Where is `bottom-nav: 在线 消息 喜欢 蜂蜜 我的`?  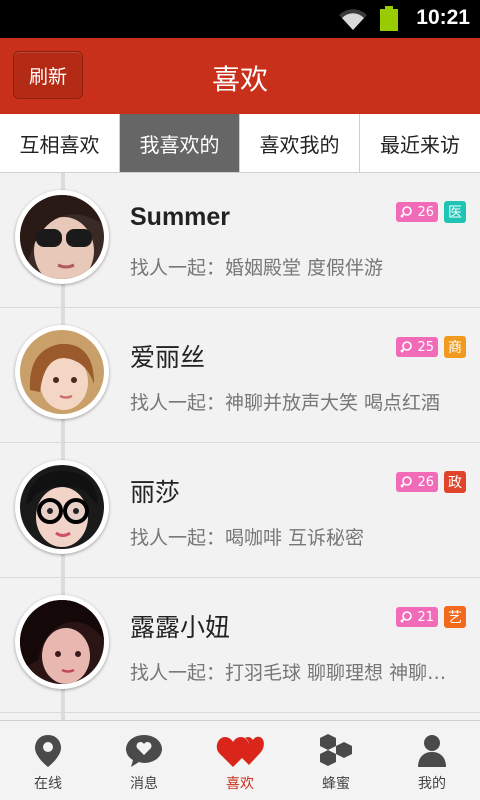
bottom-nav: 在线 消息 喜欢 蜂蜜 我的 is located at coordinates (240, 760).